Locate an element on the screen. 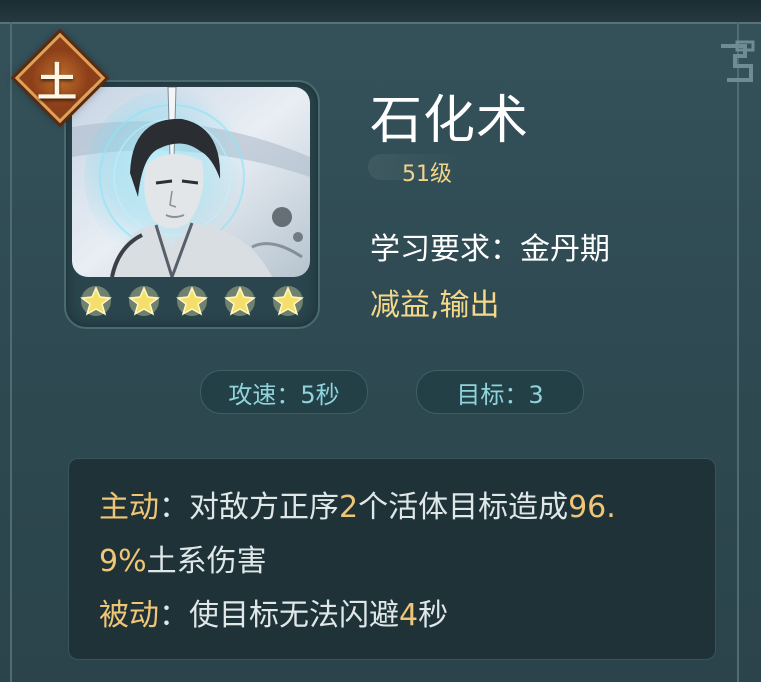  passive-text-1: 使目标无法闪避 is located at coordinates (294, 615).